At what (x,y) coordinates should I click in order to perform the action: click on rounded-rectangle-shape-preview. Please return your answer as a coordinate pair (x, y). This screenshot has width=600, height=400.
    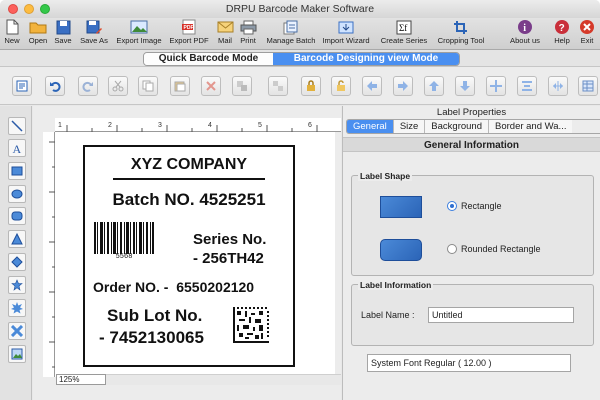
    Looking at the image, I should click on (401, 250).